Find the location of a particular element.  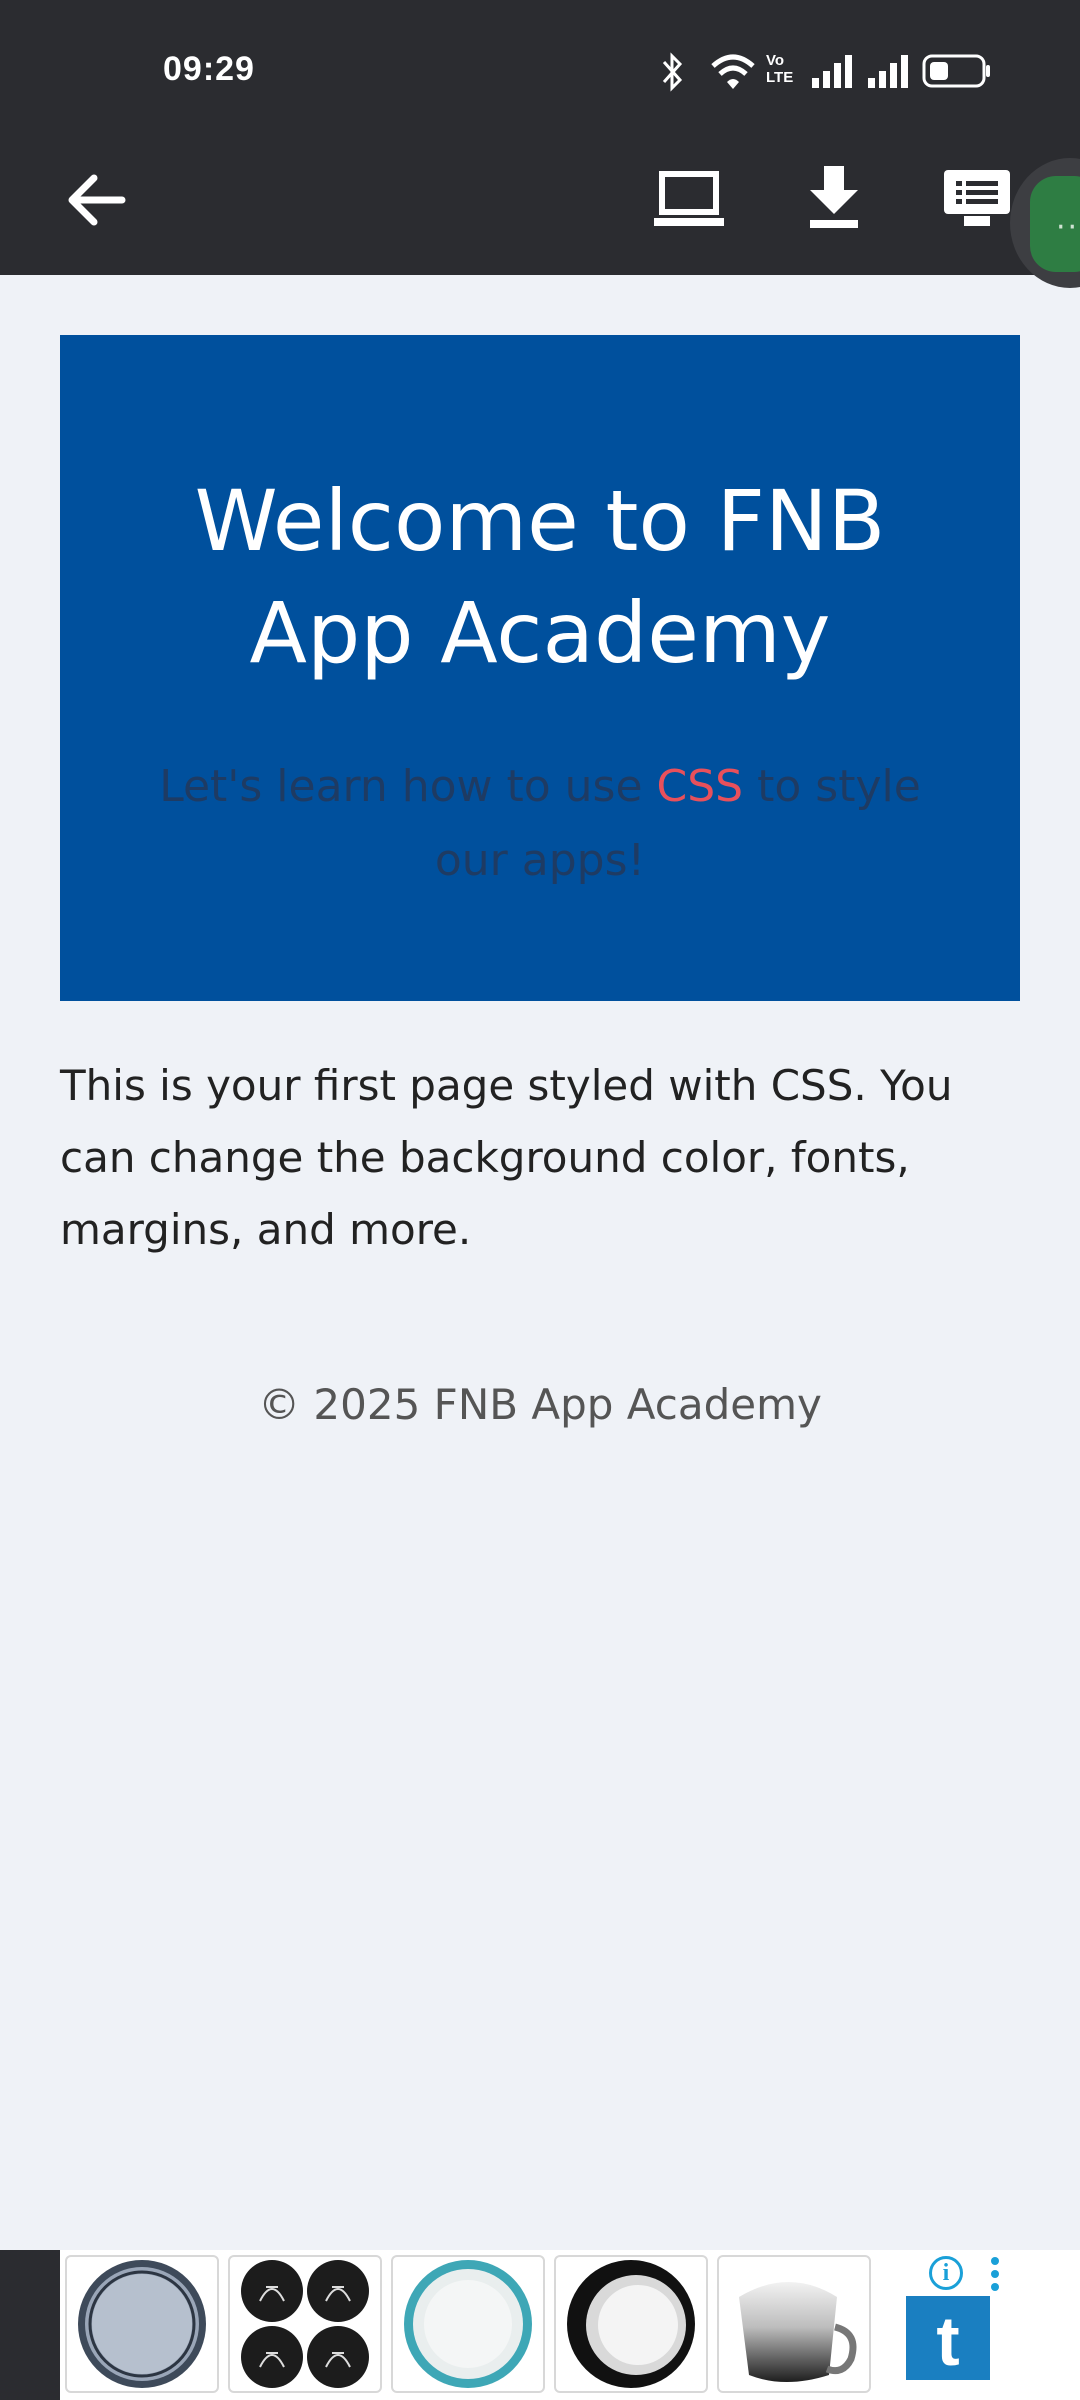

hero-subtitle-accent: CSS is located at coordinates (700, 786).